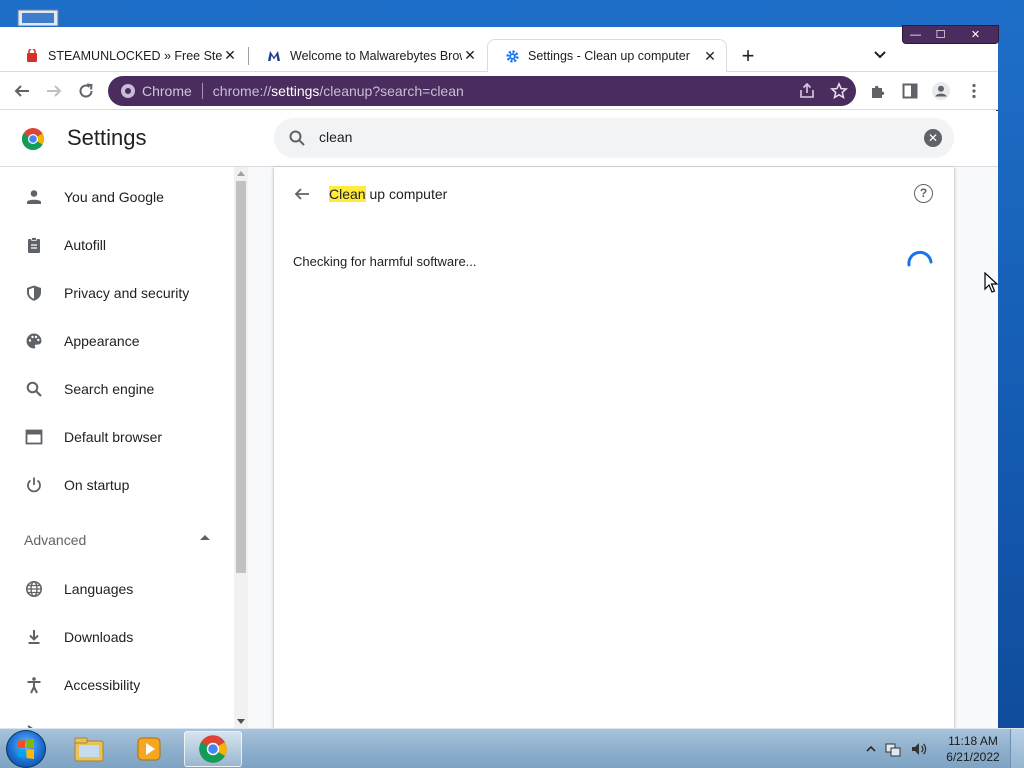  I want to click on sidebar-item-privacy: Privacy and security, so click(117, 293).